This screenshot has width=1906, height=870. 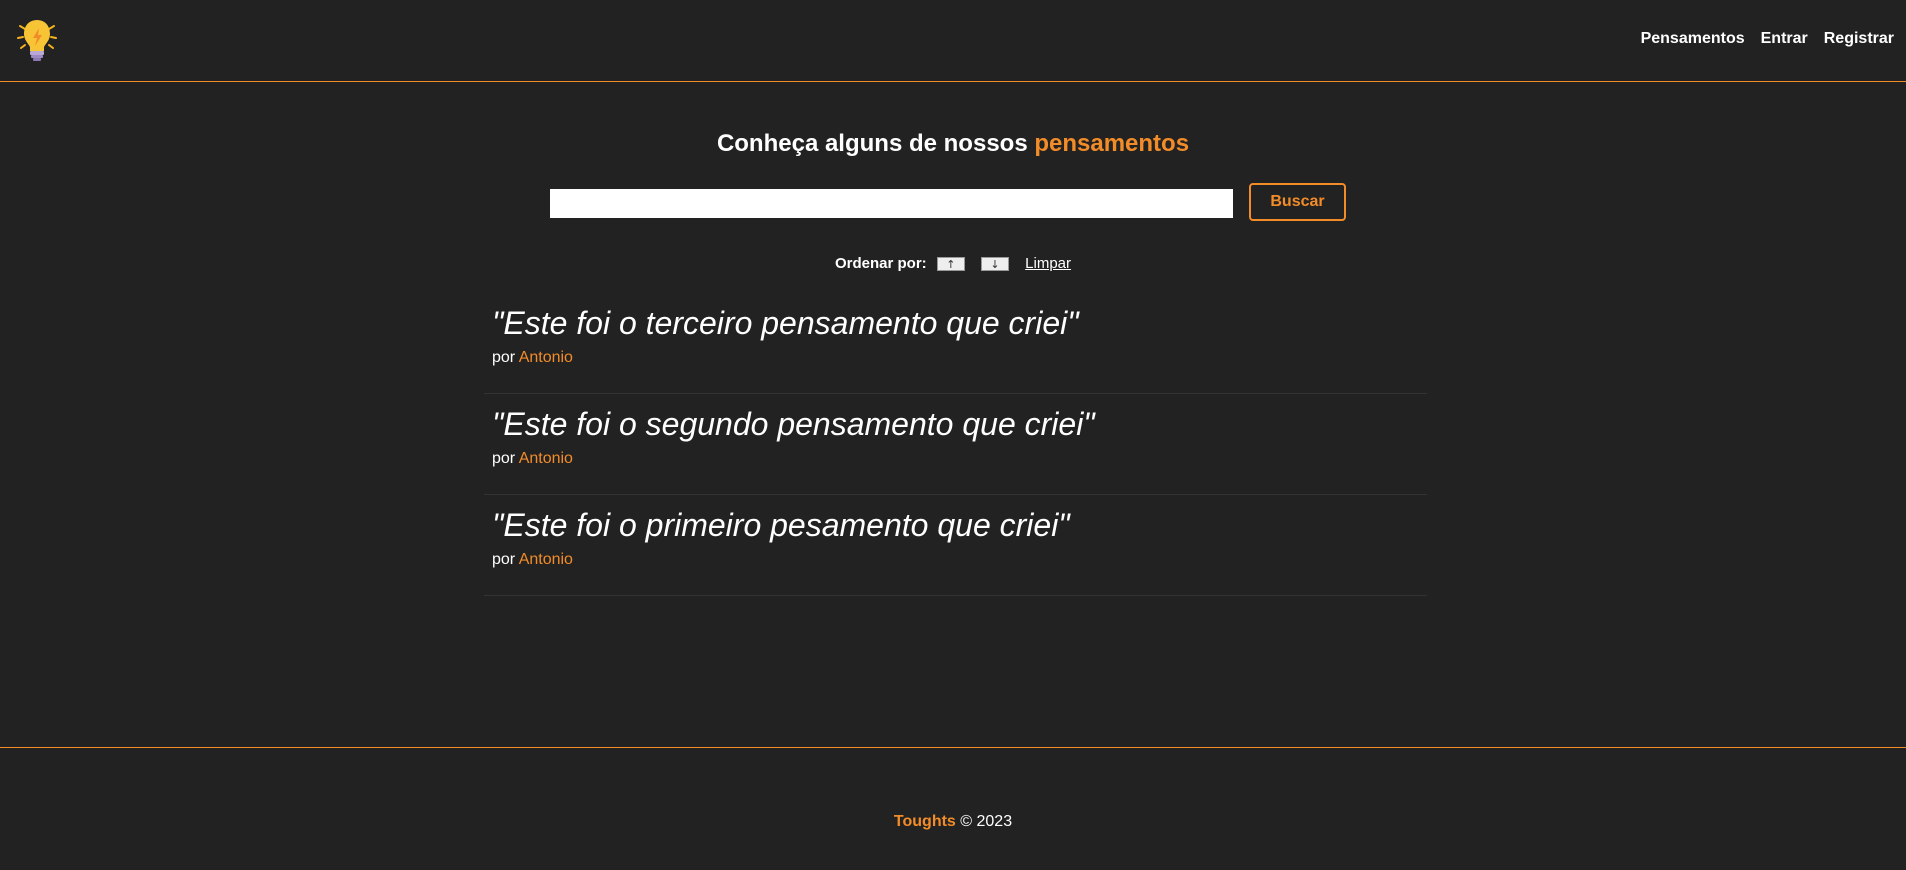 What do you see at coordinates (986, 821) in the screenshot?
I see `footer-copyright: © 2023` at bounding box center [986, 821].